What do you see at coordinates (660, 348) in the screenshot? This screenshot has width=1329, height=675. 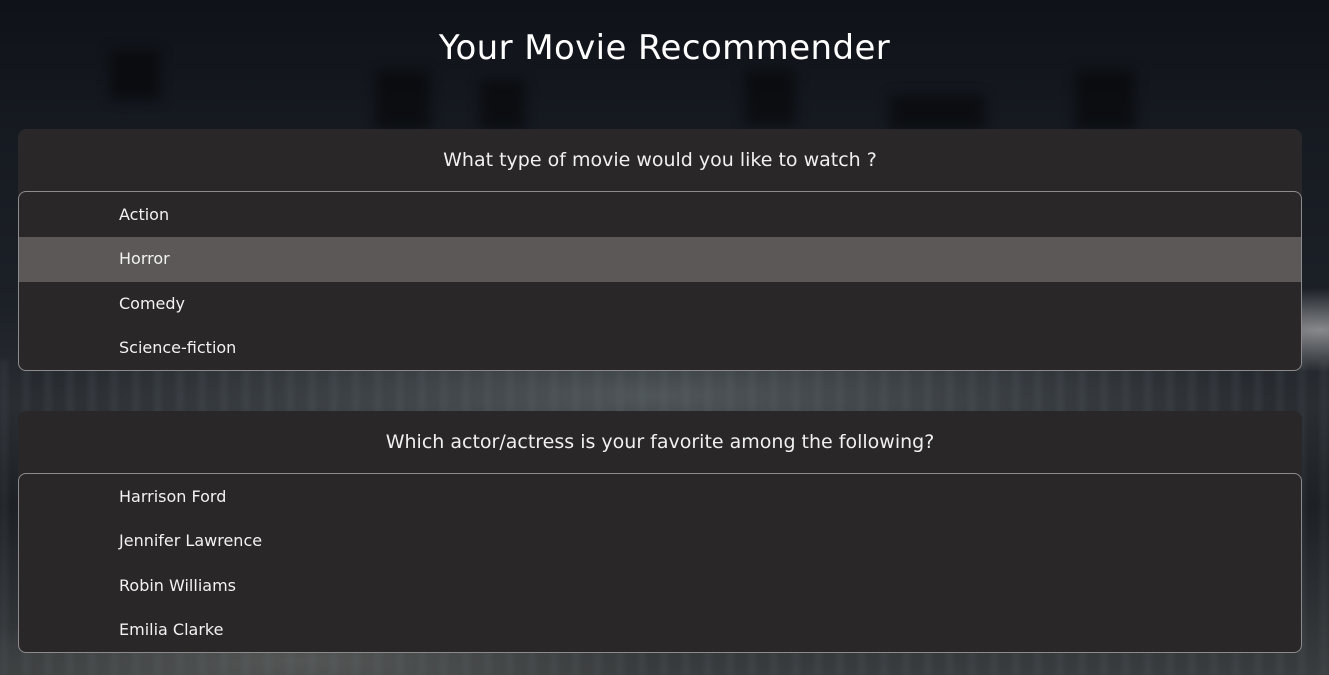 I see `option-science-fiction: Science-fiction` at bounding box center [660, 348].